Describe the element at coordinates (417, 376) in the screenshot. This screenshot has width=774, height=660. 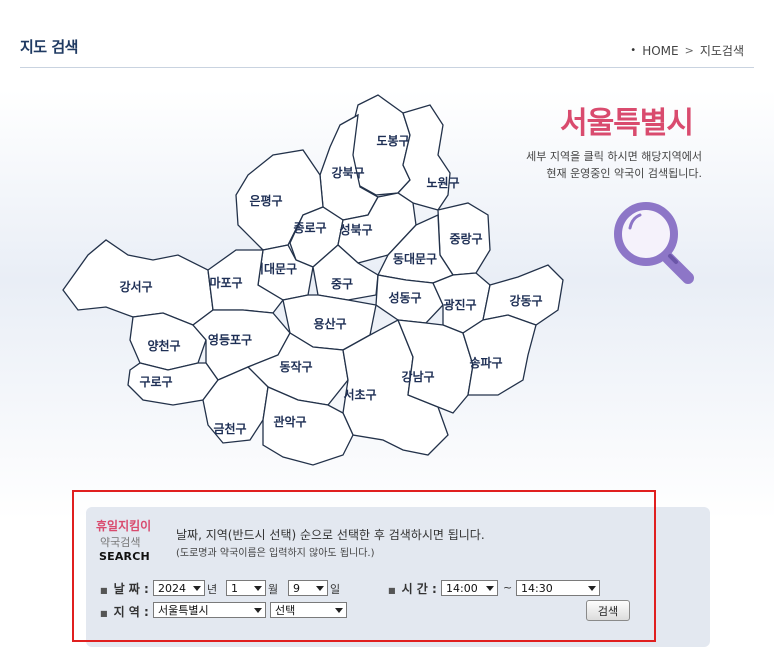
I see `svg-text: 강남구` at that location.